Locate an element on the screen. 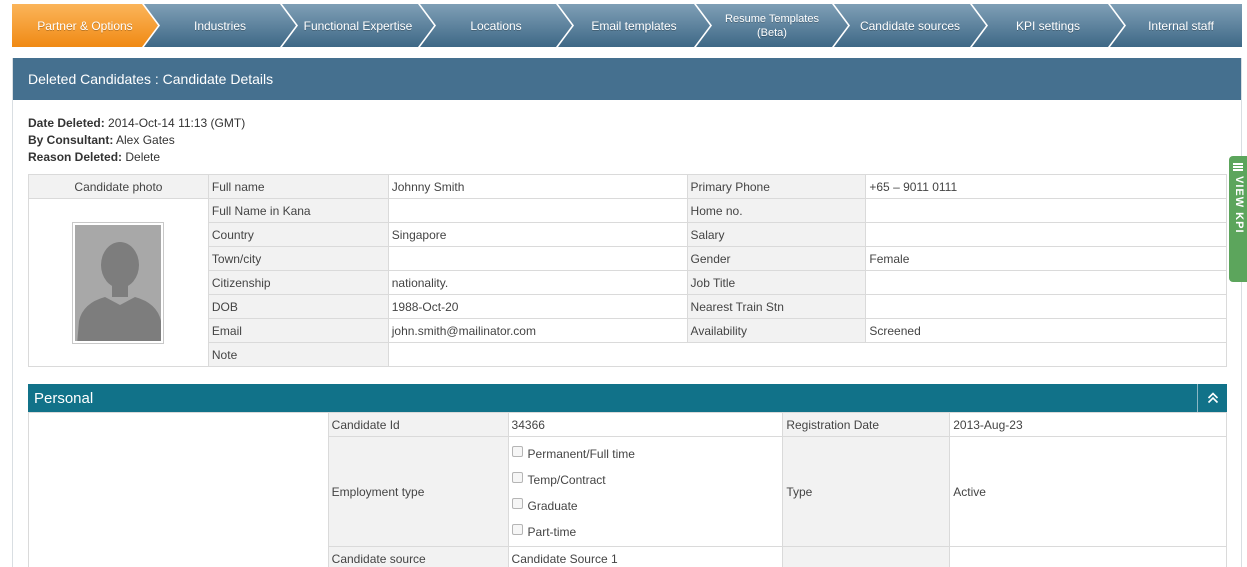 This screenshot has width=1247, height=567. view-kpi-tab: VIEW KPI is located at coordinates (1238, 219).